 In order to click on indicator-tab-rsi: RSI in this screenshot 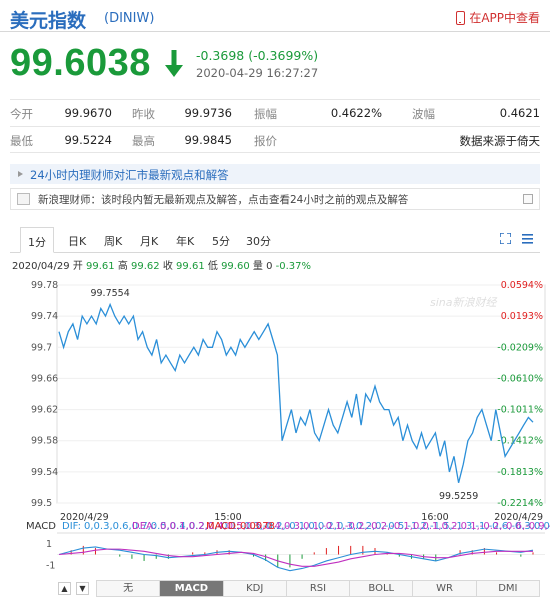, I will do `click(318, 588)`.